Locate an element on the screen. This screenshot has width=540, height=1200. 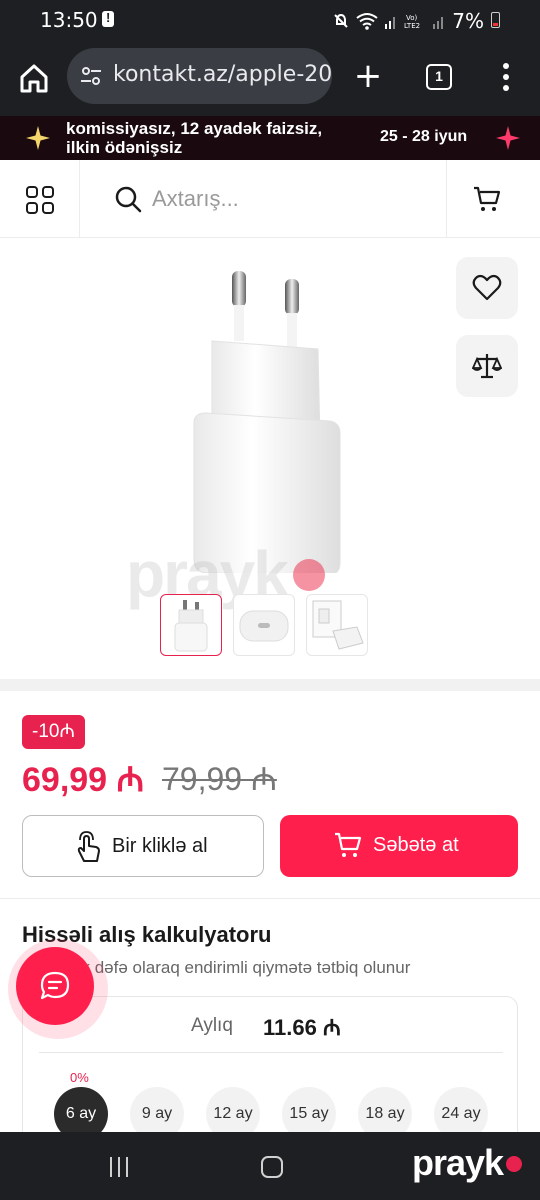
status-icons: Vo) LTE2 7% is located at coordinates (417, 21).